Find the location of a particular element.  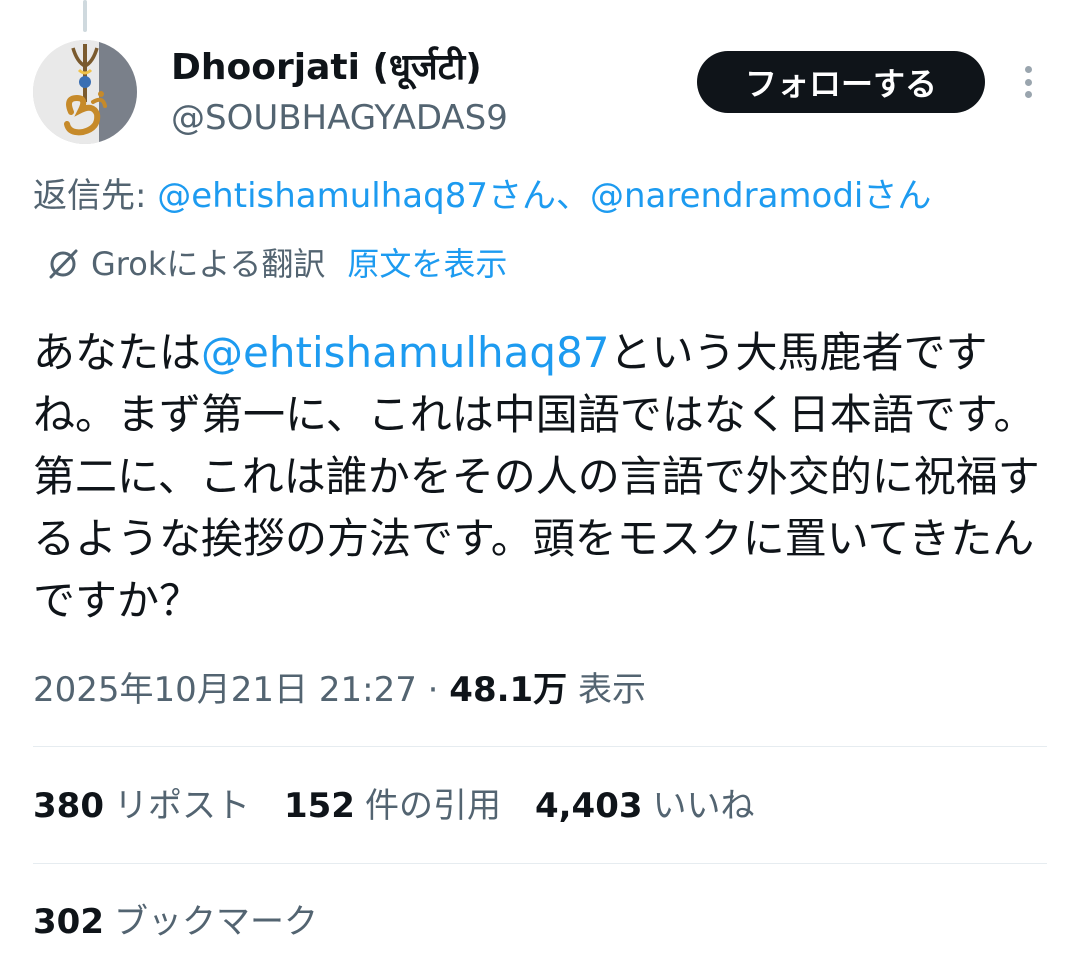

translation-label: Grokによる翻訳 is located at coordinates (208, 264).